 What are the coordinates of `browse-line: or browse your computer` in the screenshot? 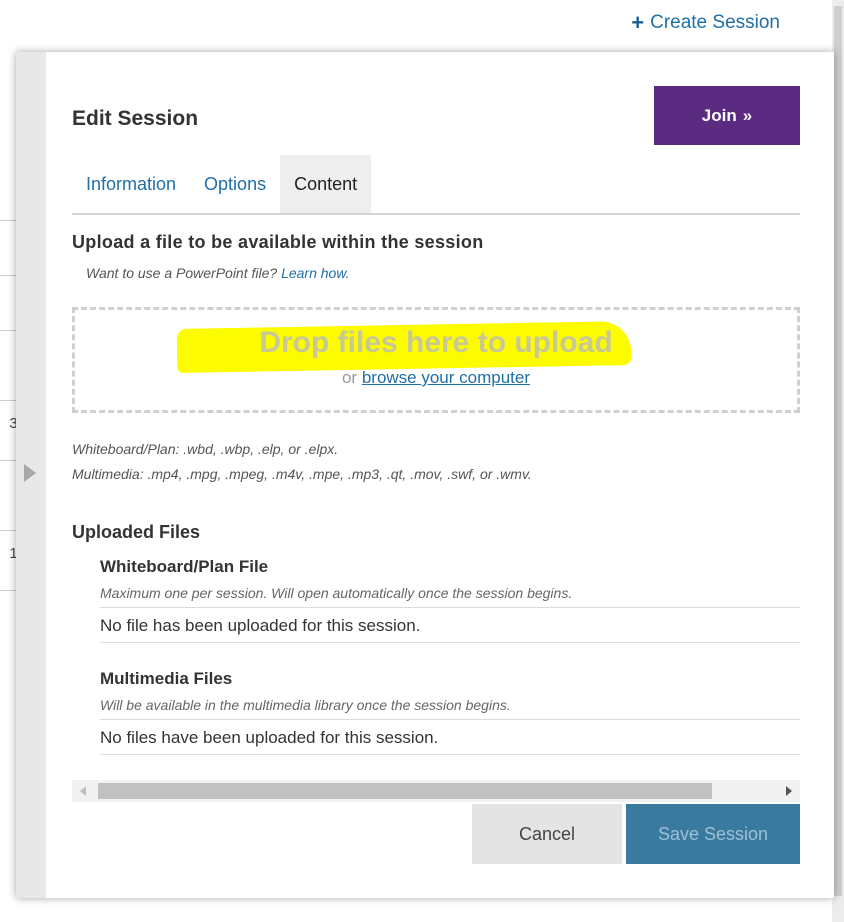 It's located at (436, 378).